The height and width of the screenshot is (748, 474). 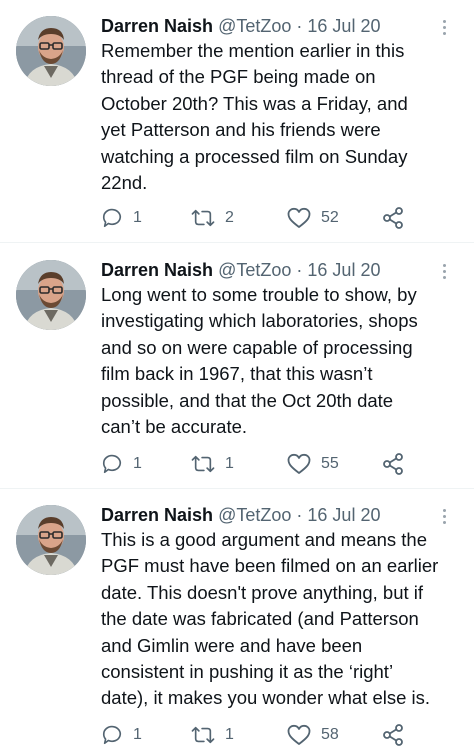 I want to click on action-bar: 1 2 52, so click(x=261, y=218).